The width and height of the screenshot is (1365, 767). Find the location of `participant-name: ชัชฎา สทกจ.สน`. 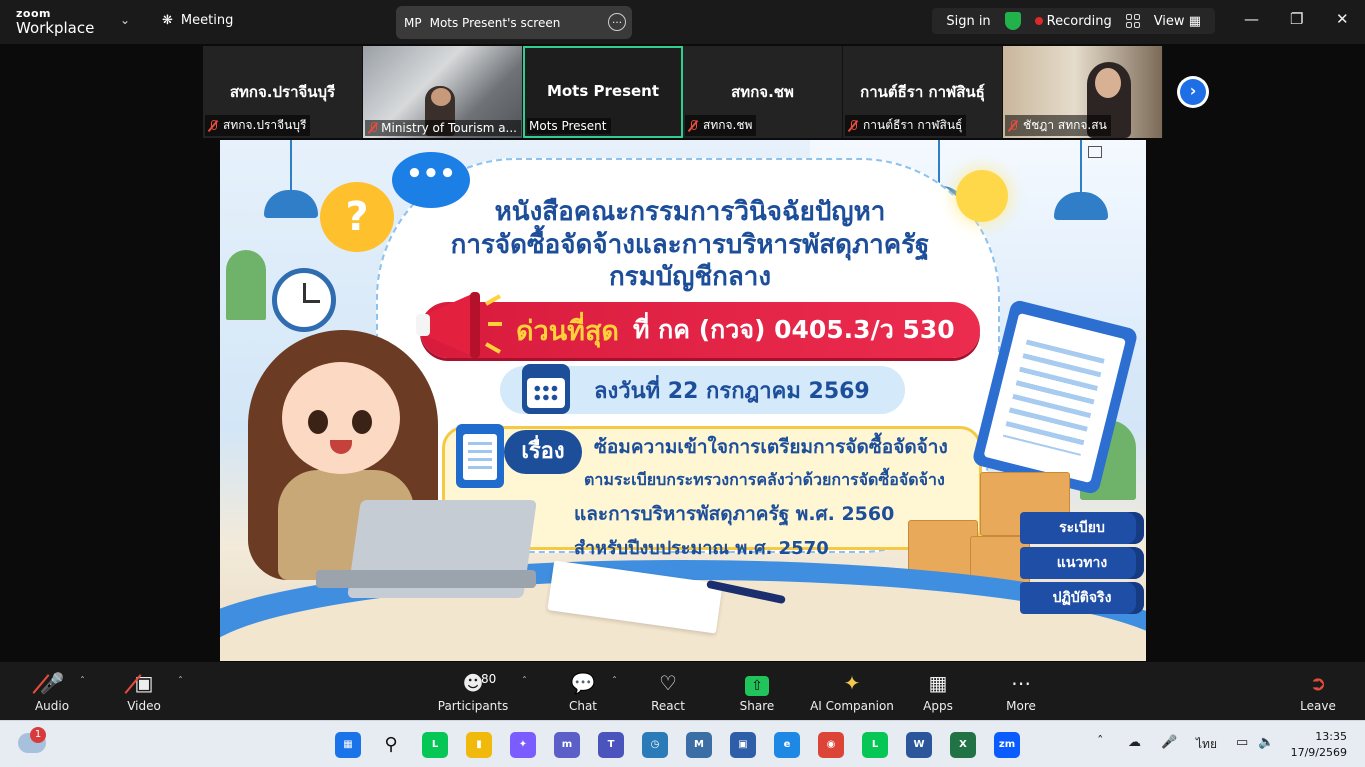

participant-name: ชัชฎา สทกจ.สน is located at coordinates (1065, 125).